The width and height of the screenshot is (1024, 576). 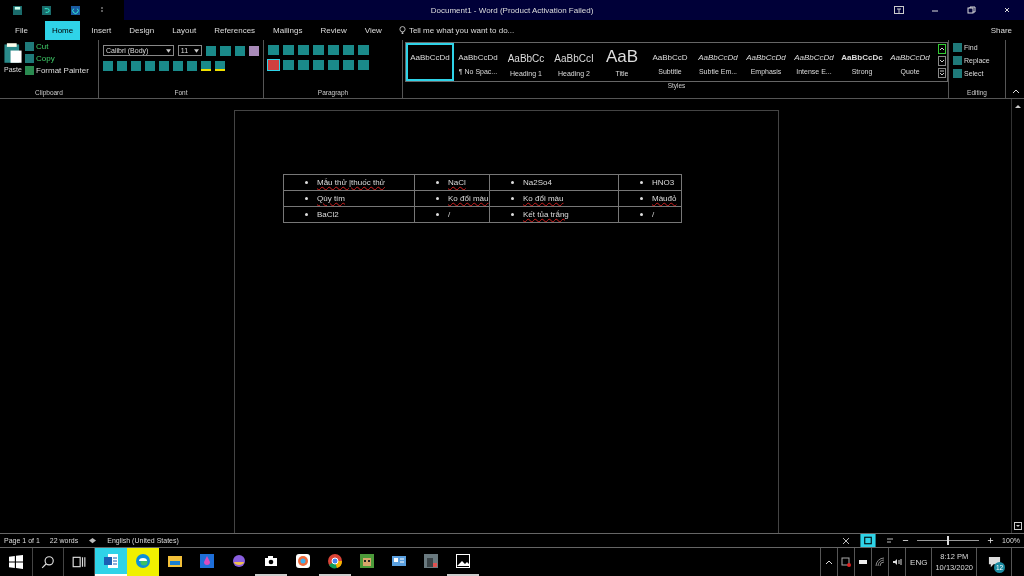 I want to click on browser-icon, so click(x=143, y=561).